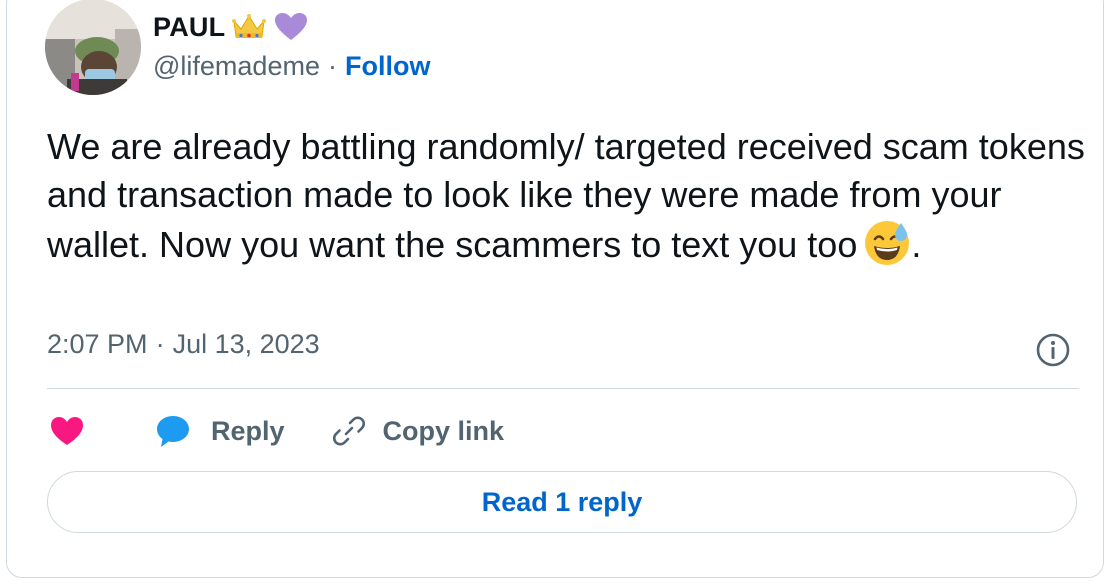 The width and height of the screenshot is (1112, 584). Describe the element at coordinates (236, 66) in the screenshot. I see `author-handle: @lifemademe` at that location.